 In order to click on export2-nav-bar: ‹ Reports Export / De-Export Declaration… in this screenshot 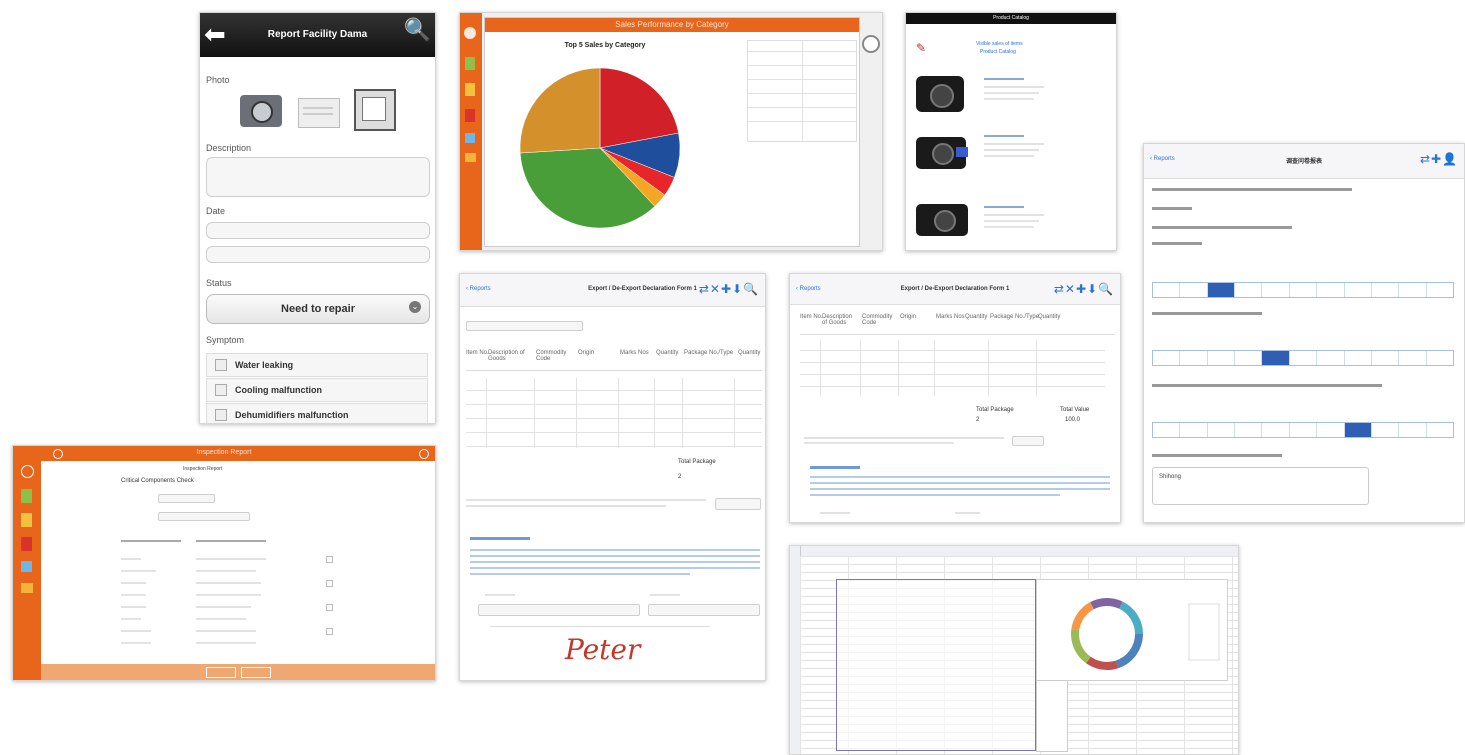, I will do `click(955, 289)`.